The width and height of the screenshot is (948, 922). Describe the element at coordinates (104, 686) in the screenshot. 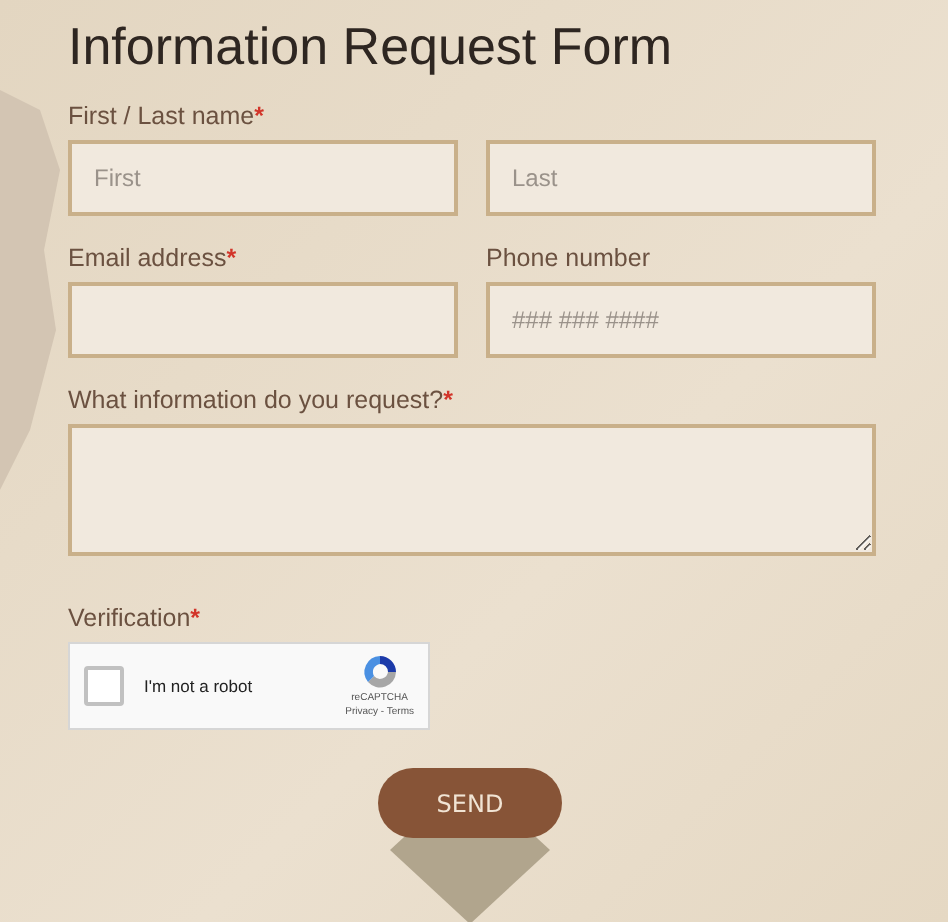

I see `captcha-checkbox` at that location.